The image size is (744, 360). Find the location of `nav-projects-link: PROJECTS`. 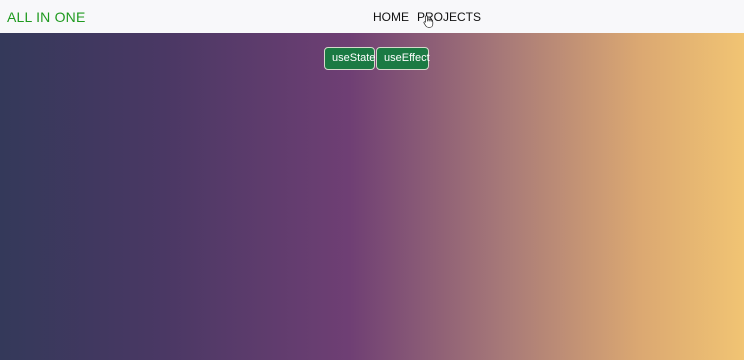

nav-projects-link: PROJECTS is located at coordinates (449, 17).